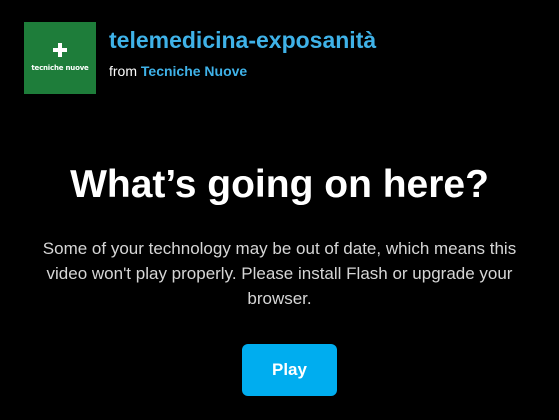 This screenshot has height=420, width=559. Describe the element at coordinates (60, 68) in the screenshot. I see `portrait-logo-text: tecniche nuove` at that location.